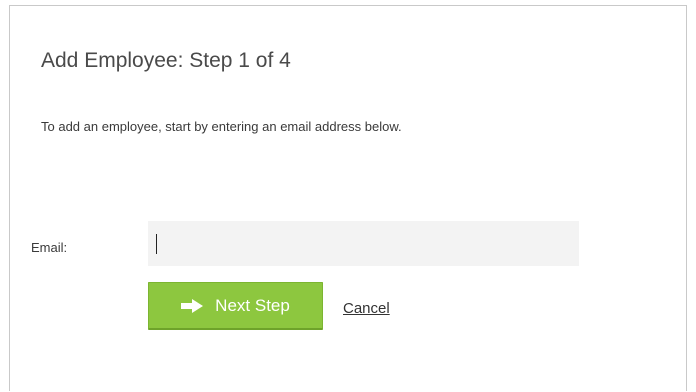 The width and height of the screenshot is (696, 392). Describe the element at coordinates (366, 309) in the screenshot. I see `cancel-link: Cancel` at that location.